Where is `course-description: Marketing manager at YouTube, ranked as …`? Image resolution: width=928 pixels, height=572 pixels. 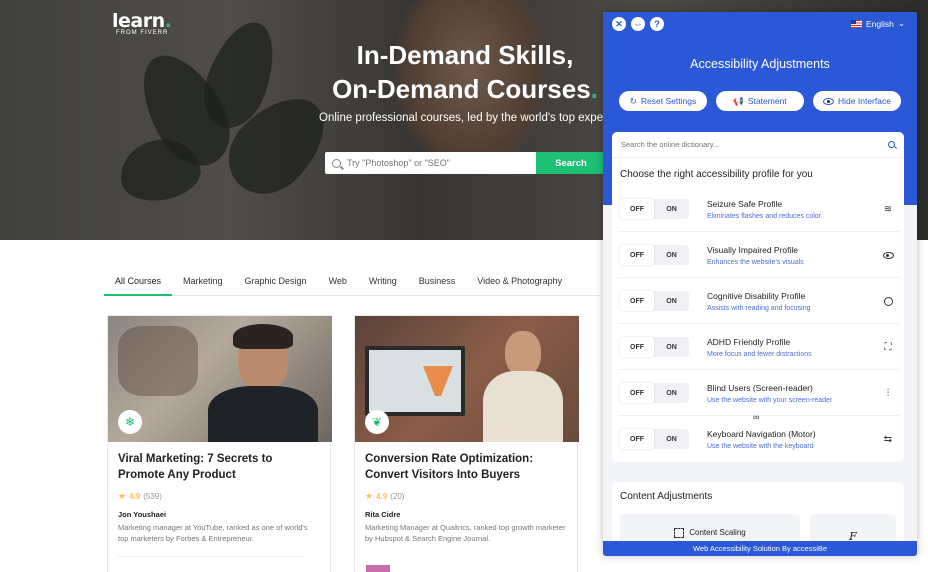 course-description: Marketing manager at YouTube, ranked as … is located at coordinates (213, 533).